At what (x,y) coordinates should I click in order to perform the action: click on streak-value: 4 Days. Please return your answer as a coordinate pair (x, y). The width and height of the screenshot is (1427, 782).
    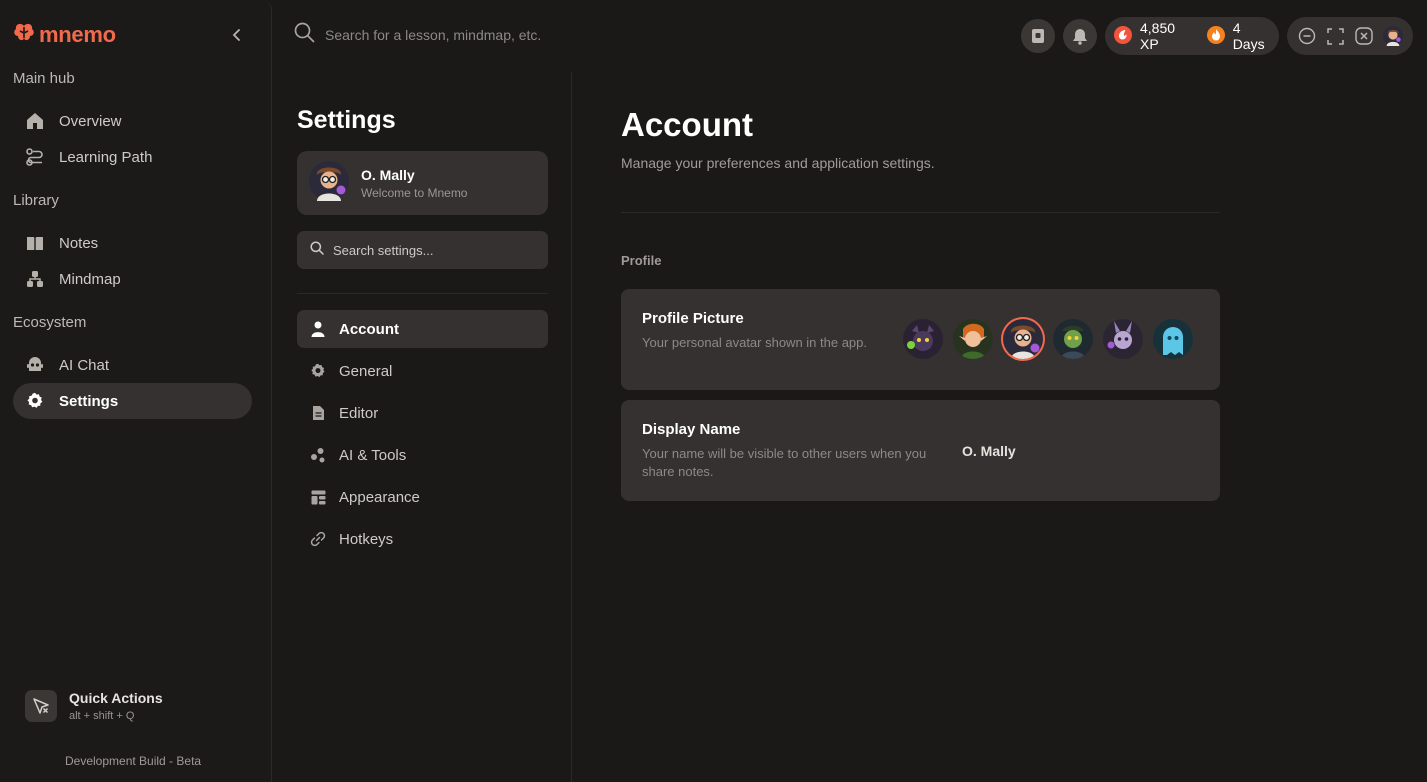
    Looking at the image, I should click on (1248, 36).